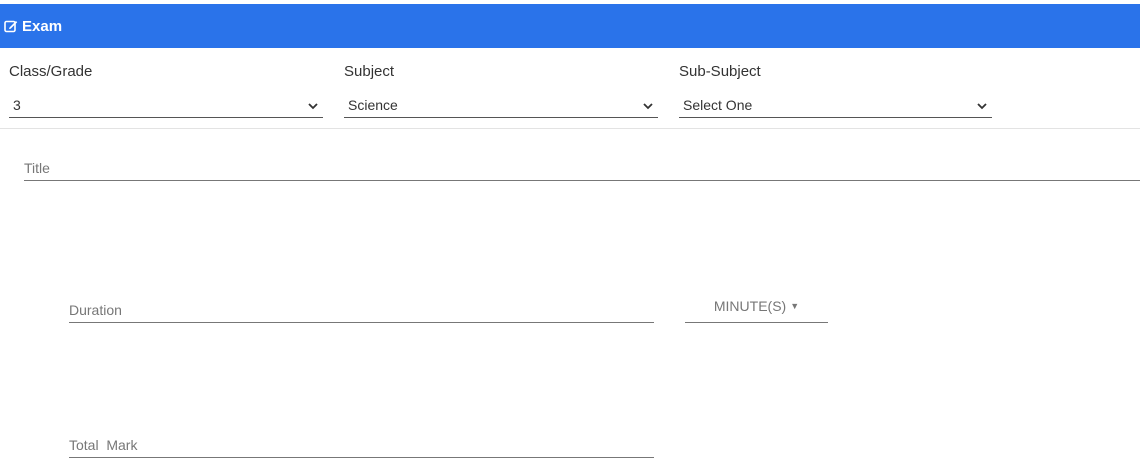 Image resolution: width=1140 pixels, height=468 pixels. What do you see at coordinates (570, 128) in the screenshot?
I see `divider` at bounding box center [570, 128].